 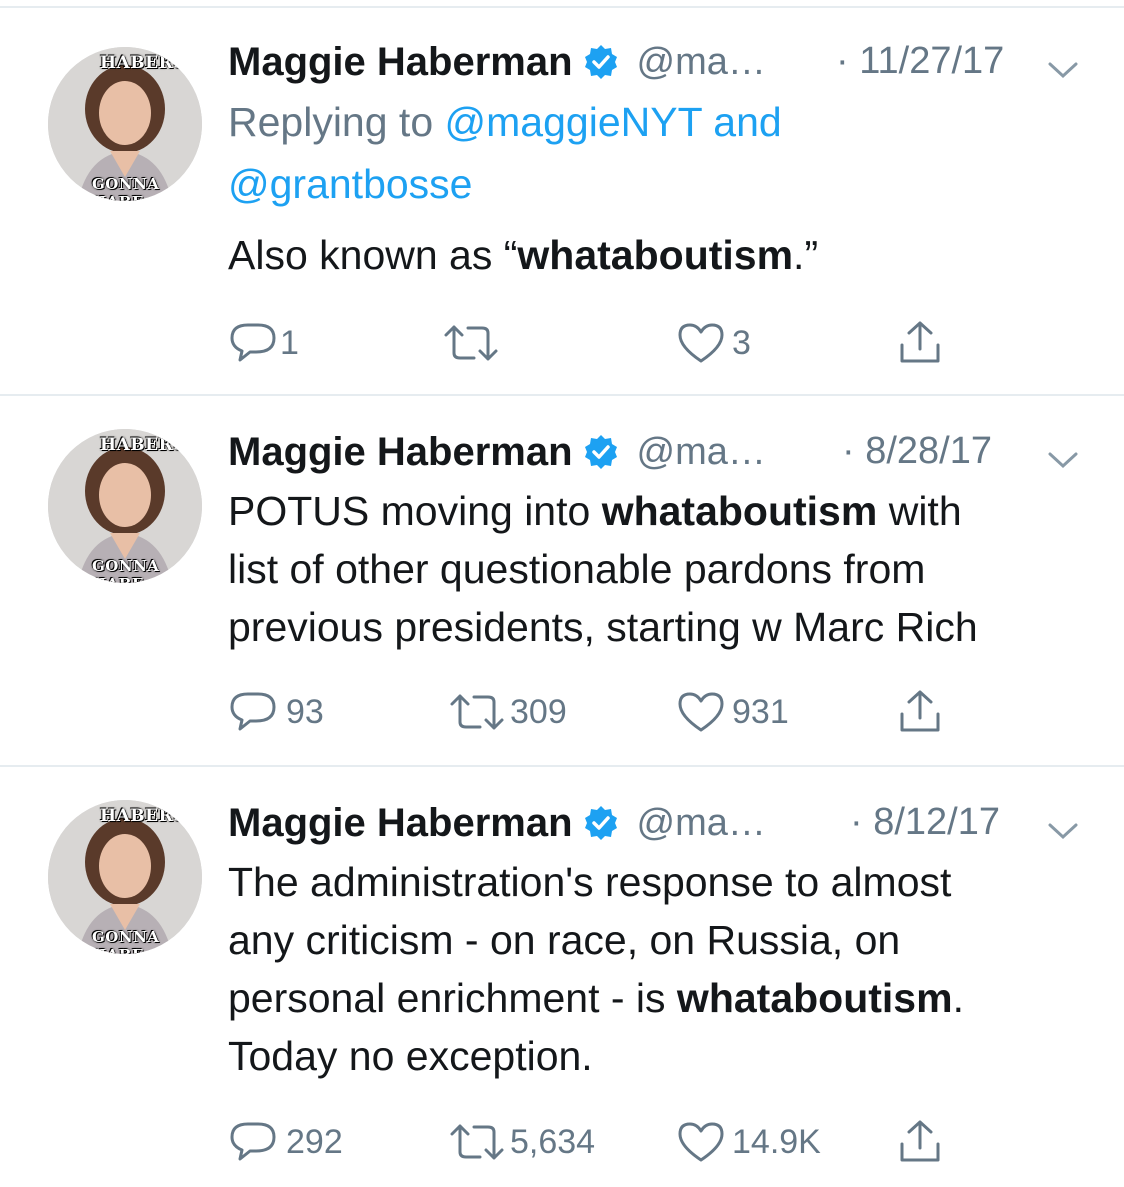 I want to click on tweet-text: Also known as “whataboutism.”, so click(x=523, y=255).